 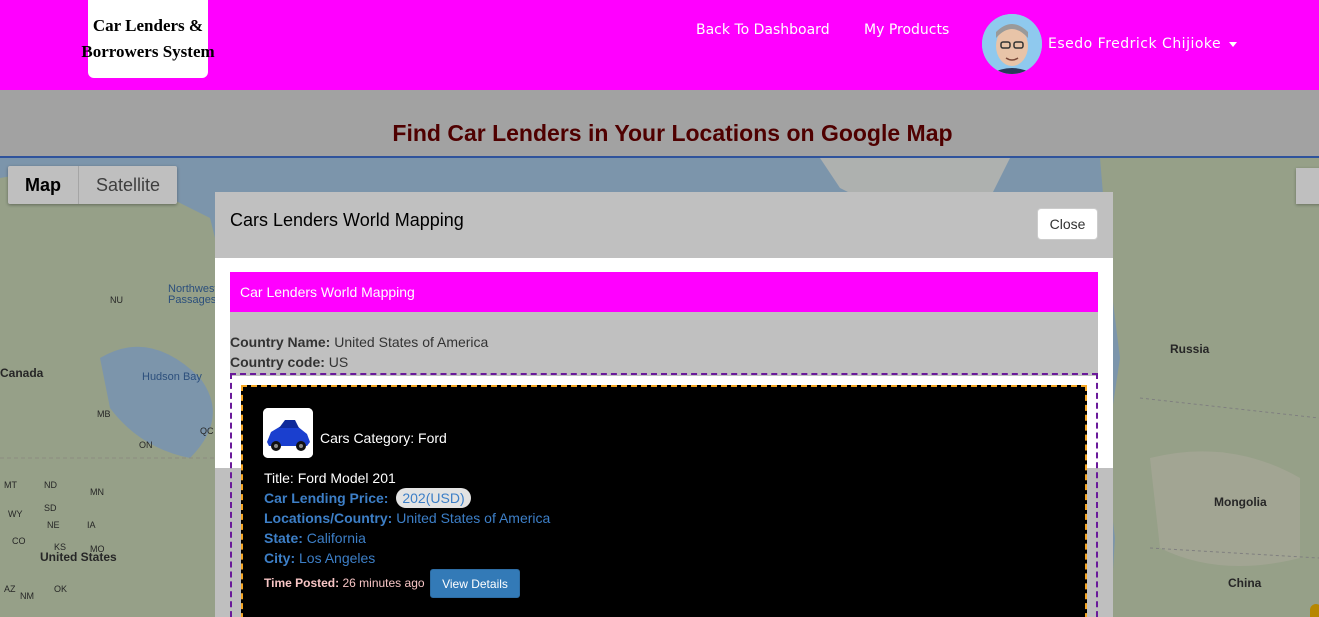 I want to click on car-category-label: Cars Category:, so click(x=367, y=438).